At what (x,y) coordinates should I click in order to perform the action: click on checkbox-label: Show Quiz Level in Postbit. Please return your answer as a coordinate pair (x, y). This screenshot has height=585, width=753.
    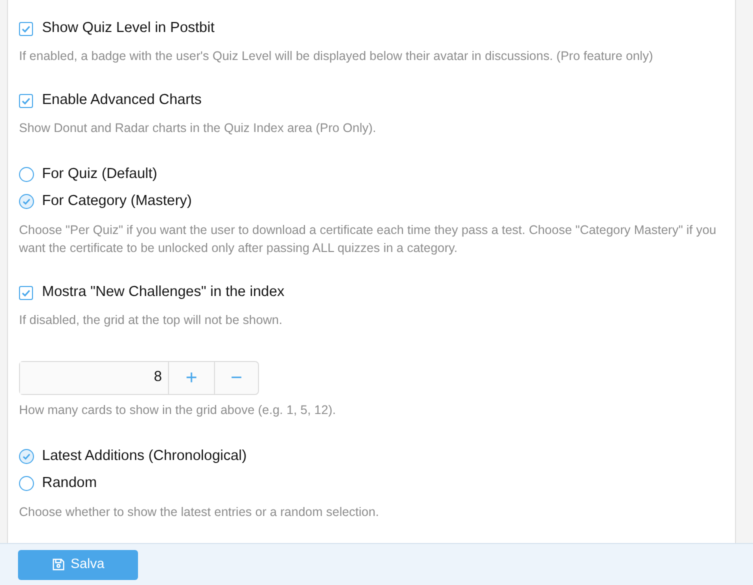
    Looking at the image, I should click on (128, 29).